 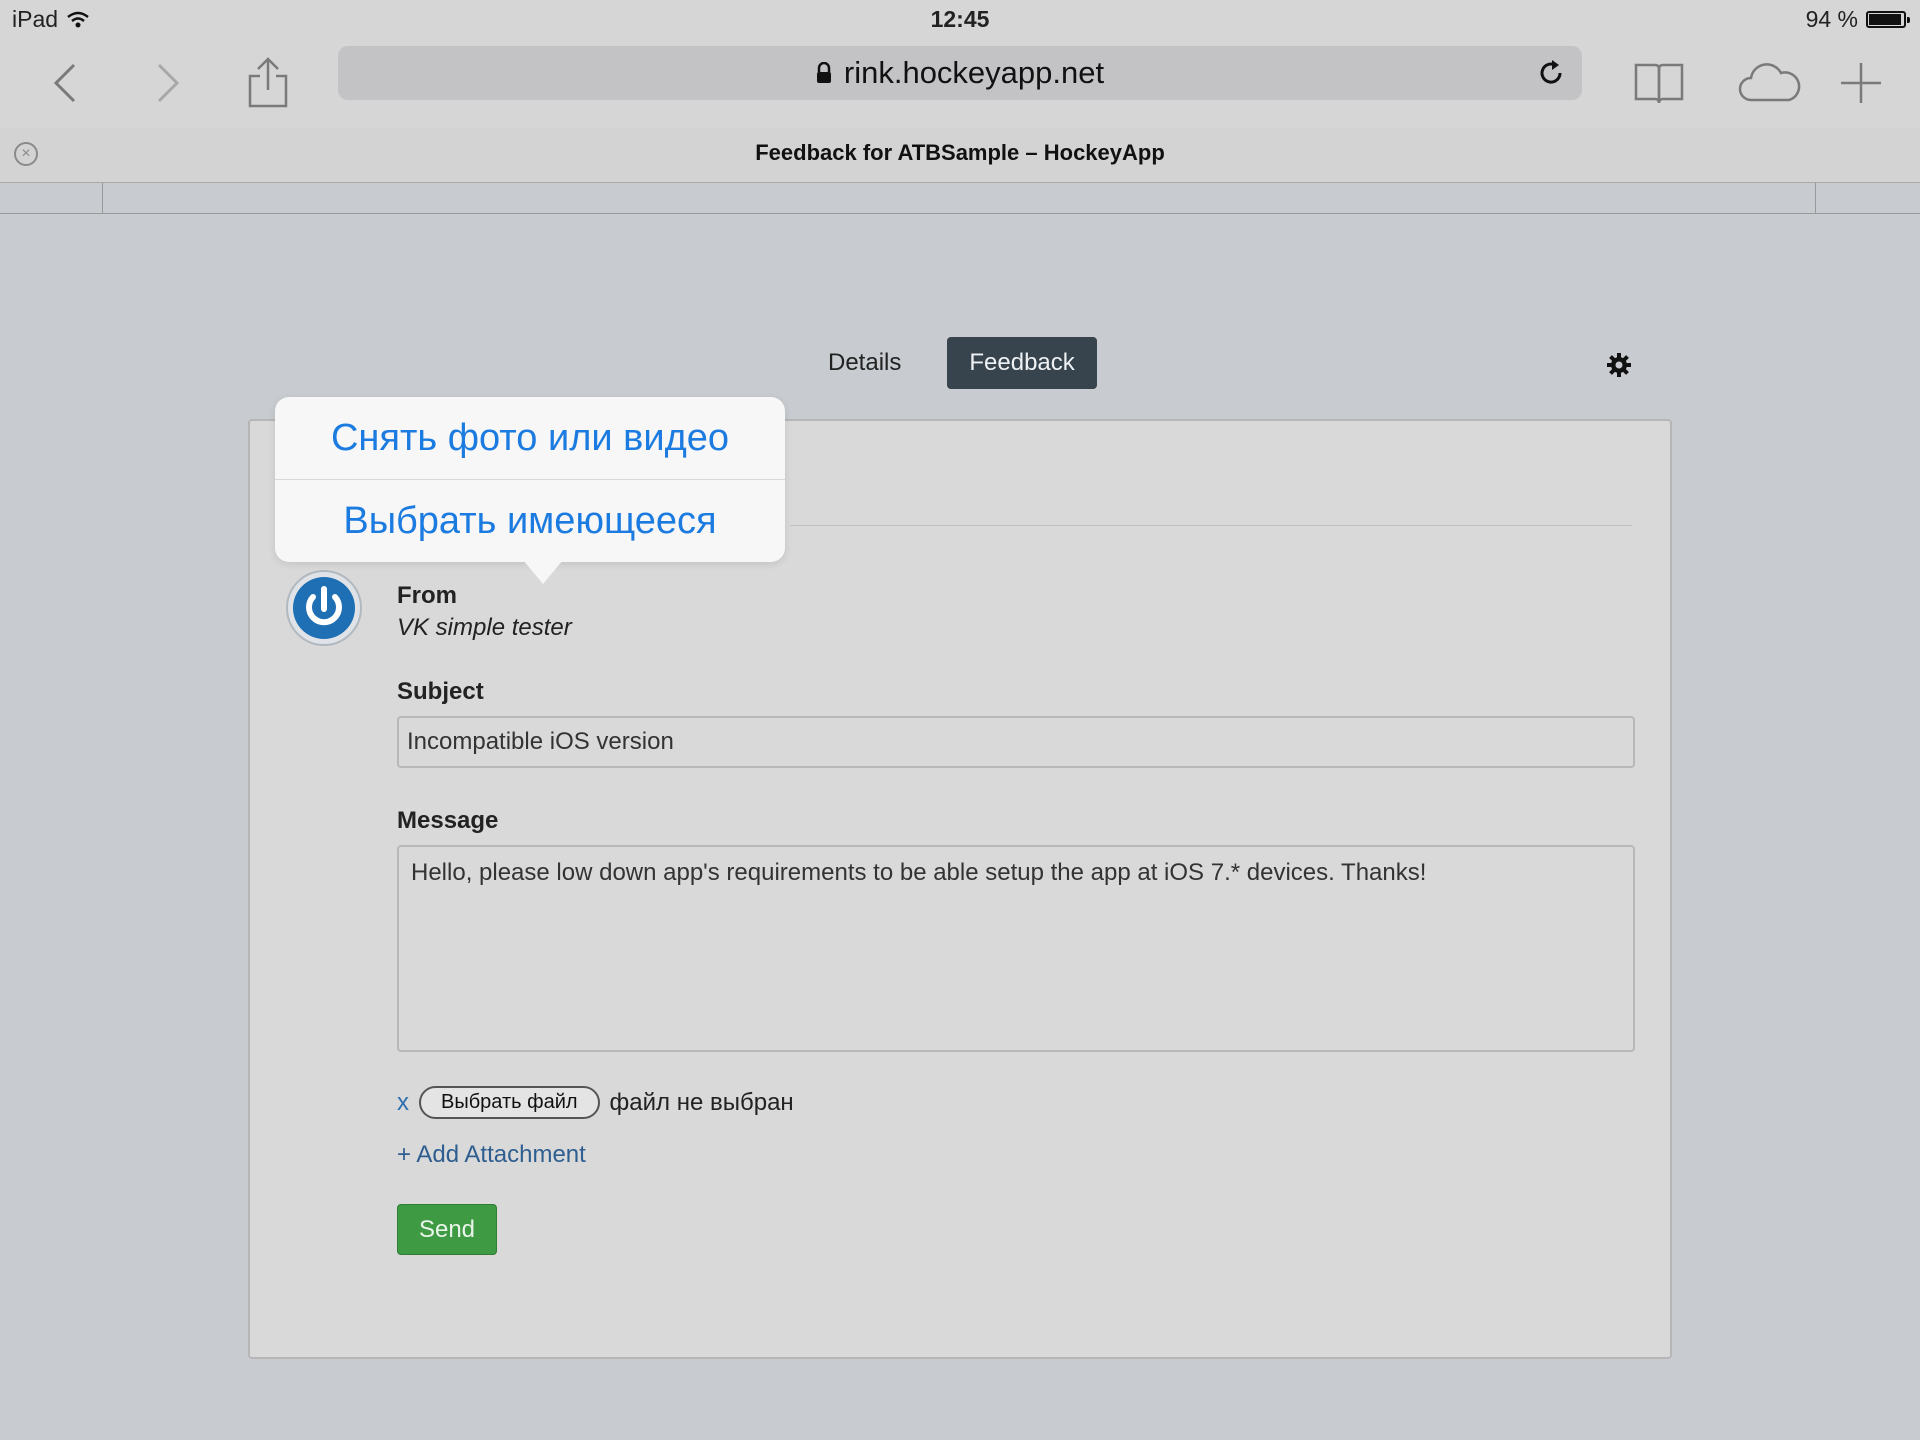 What do you see at coordinates (403, 1103) in the screenshot?
I see `remove-attachment-button: x` at bounding box center [403, 1103].